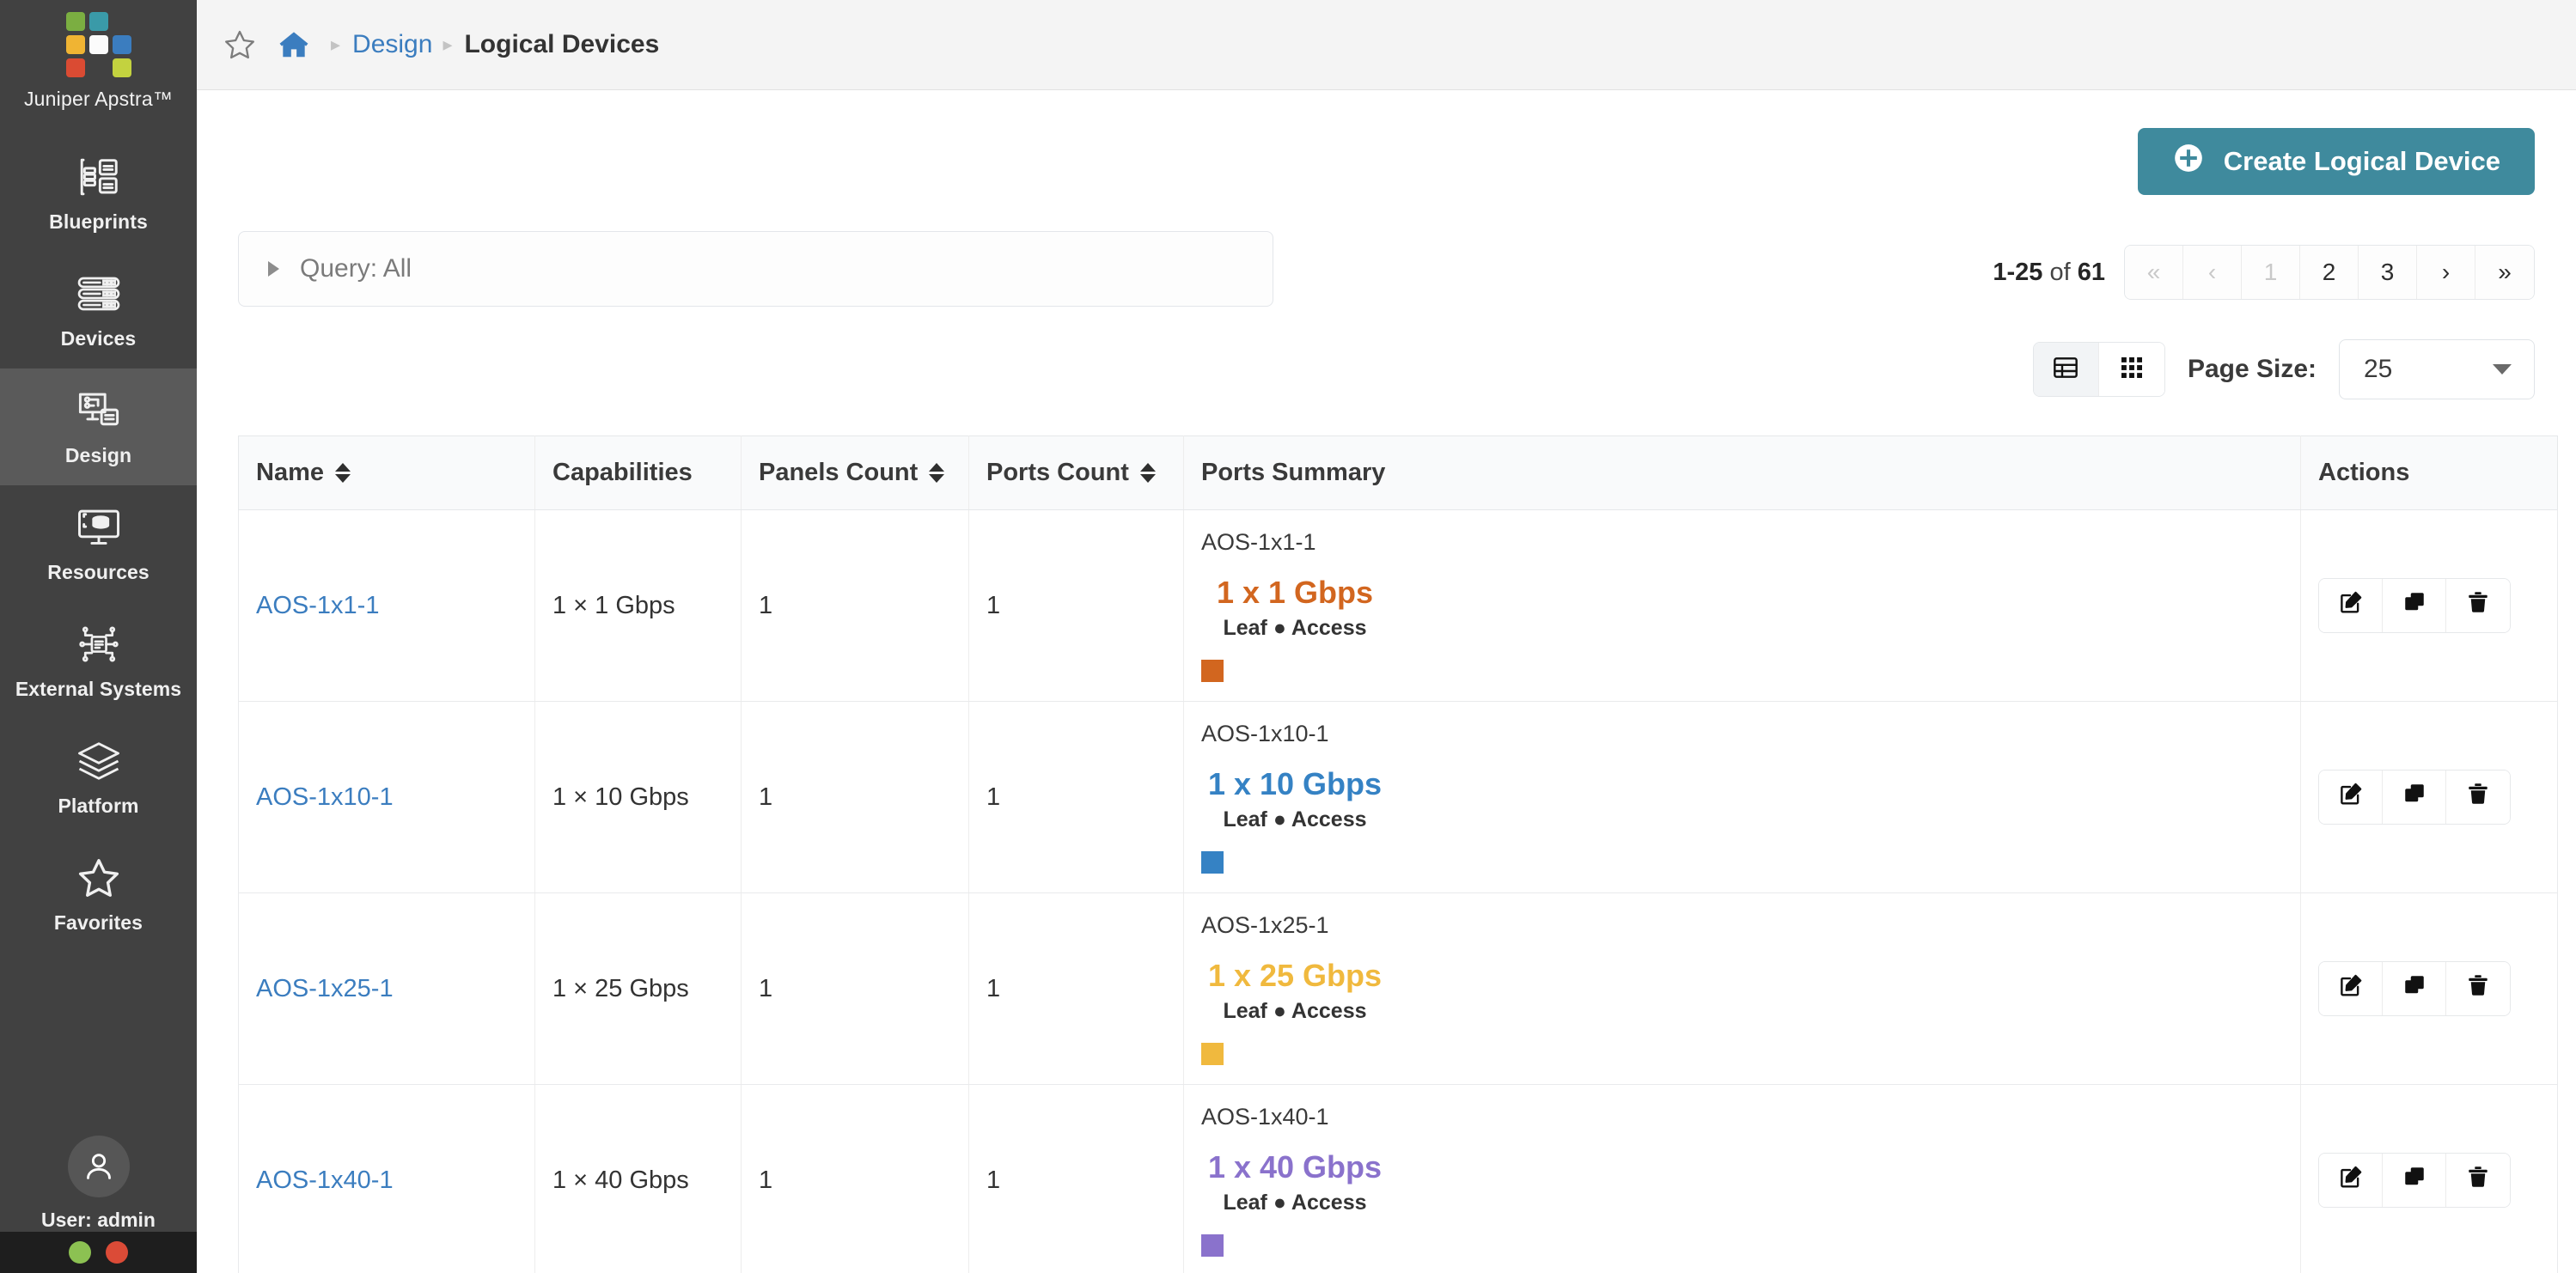 The height and width of the screenshot is (1273, 2576). Describe the element at coordinates (2388, 272) in the screenshot. I see `page-3-button: 3` at that location.